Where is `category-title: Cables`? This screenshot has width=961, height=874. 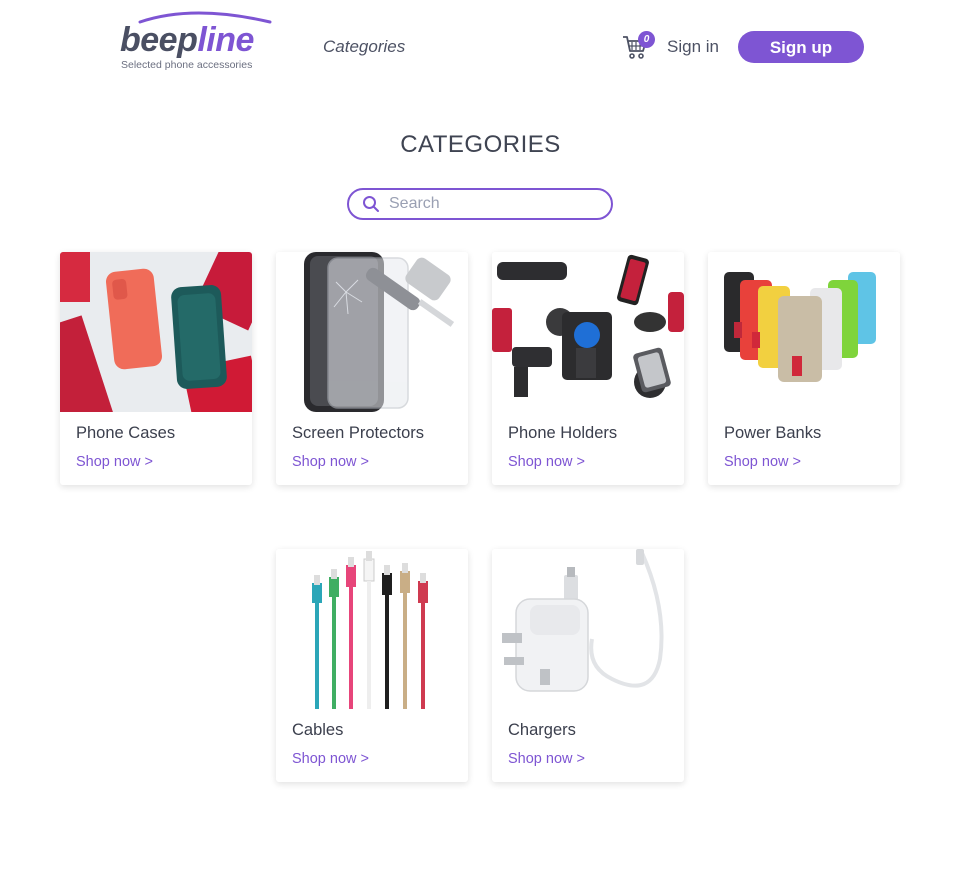 category-title: Cables is located at coordinates (318, 730).